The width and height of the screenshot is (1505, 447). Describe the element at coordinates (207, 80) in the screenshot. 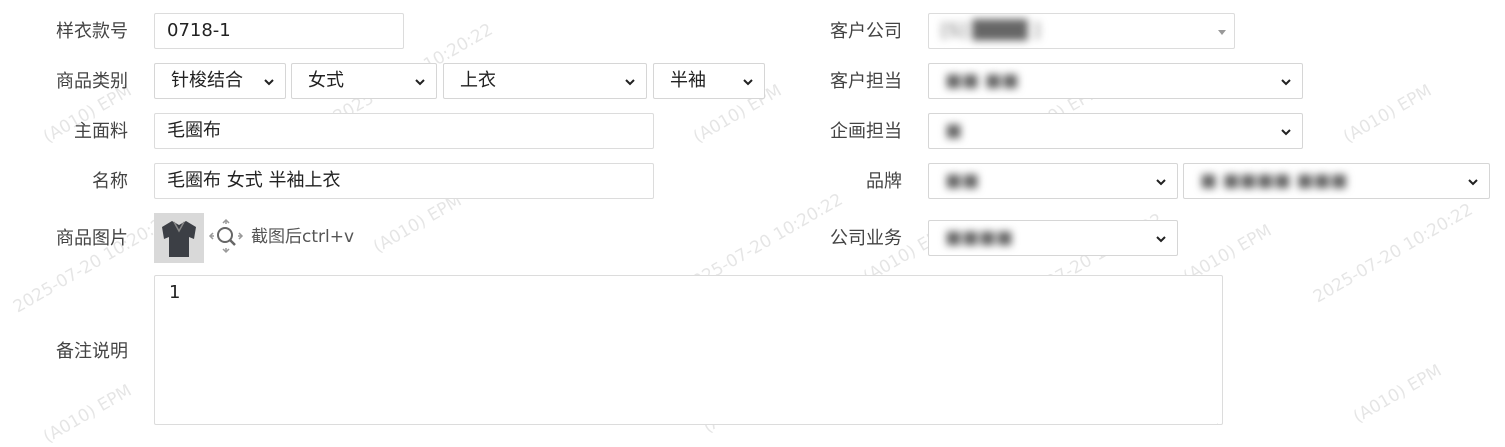

I see `category-select-1-value: 针梭结合` at that location.